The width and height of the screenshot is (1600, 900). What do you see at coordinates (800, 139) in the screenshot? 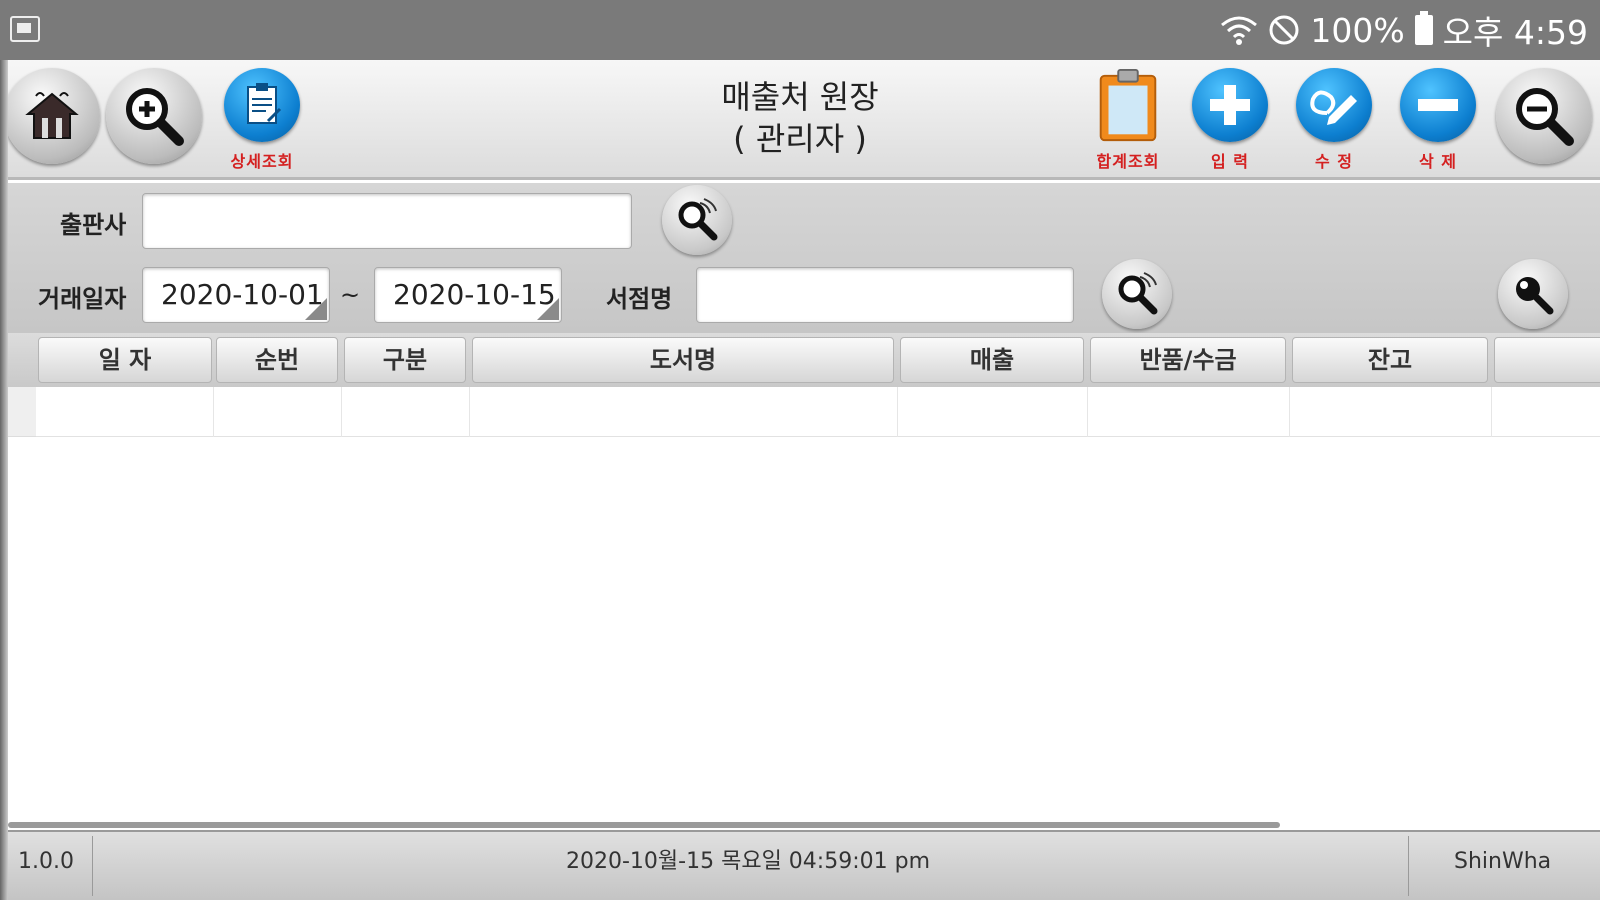
I see `title-line-2: ( 관리자 )` at bounding box center [800, 139].